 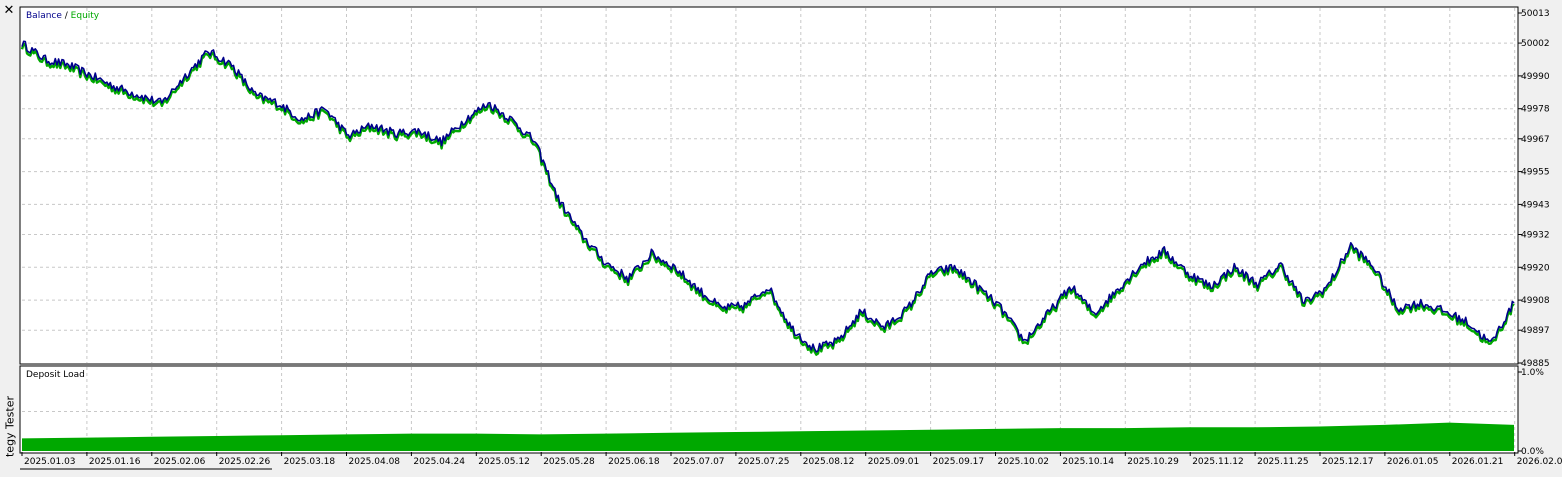 I want to click on x-tick-label: 2025.10.29, so click(x=1153, y=462).